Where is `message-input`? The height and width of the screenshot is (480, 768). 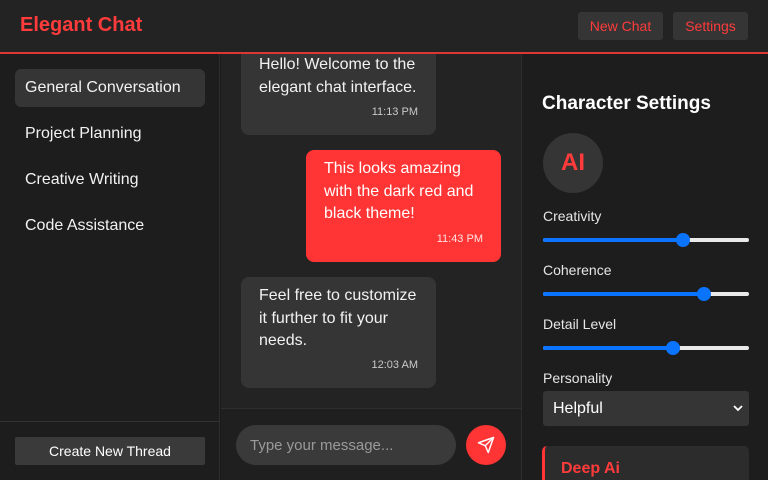
message-input is located at coordinates (346, 445).